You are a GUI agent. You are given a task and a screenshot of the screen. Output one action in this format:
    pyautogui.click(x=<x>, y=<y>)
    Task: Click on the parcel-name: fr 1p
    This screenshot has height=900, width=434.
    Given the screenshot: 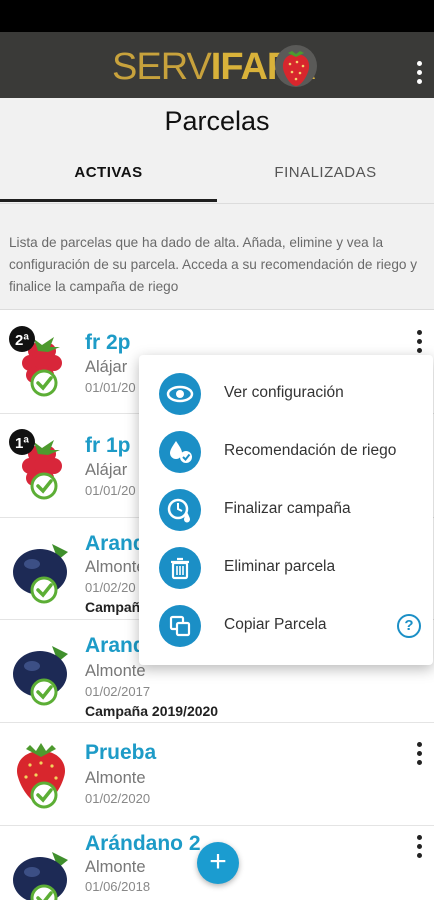 What is the action you would take?
    pyautogui.click(x=108, y=445)
    